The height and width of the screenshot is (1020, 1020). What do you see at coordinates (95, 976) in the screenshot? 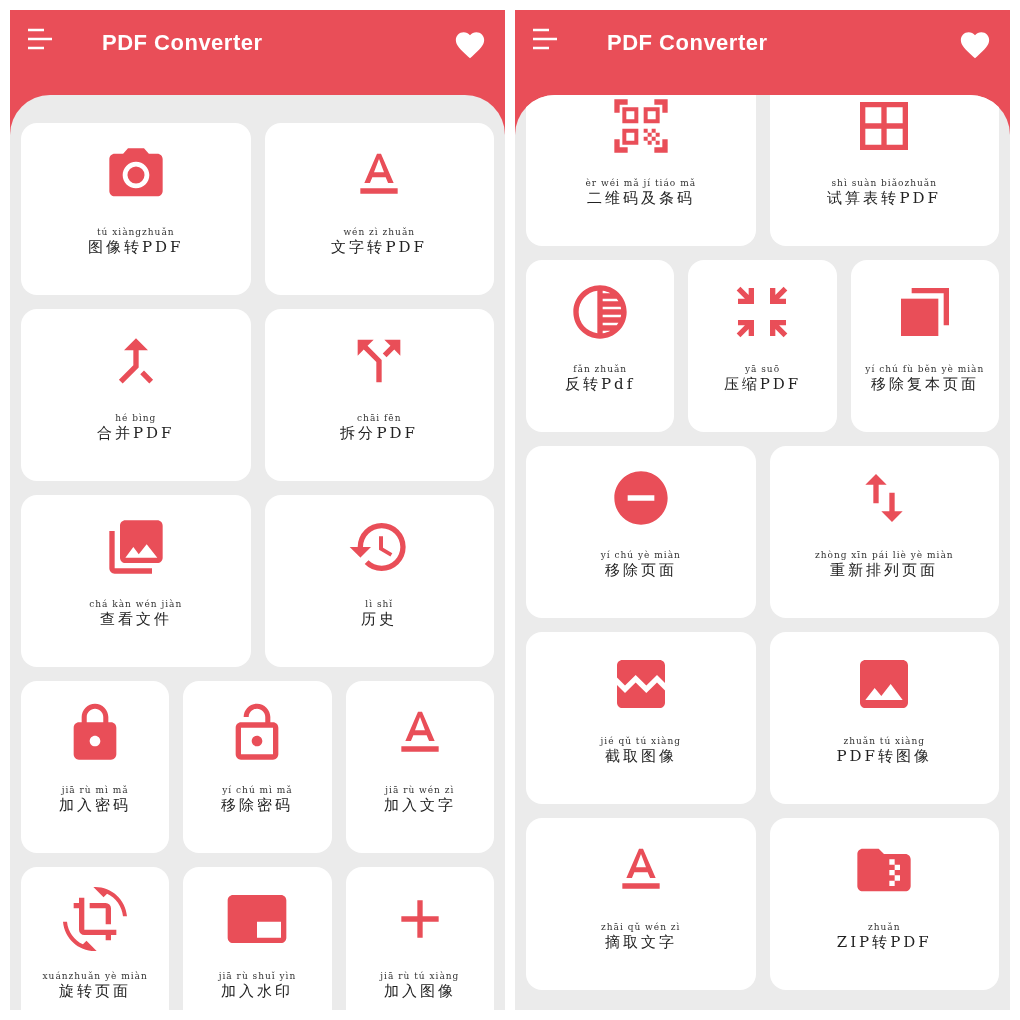
I see `pinyin-text: xuánzhuǎn yè miàn` at bounding box center [95, 976].